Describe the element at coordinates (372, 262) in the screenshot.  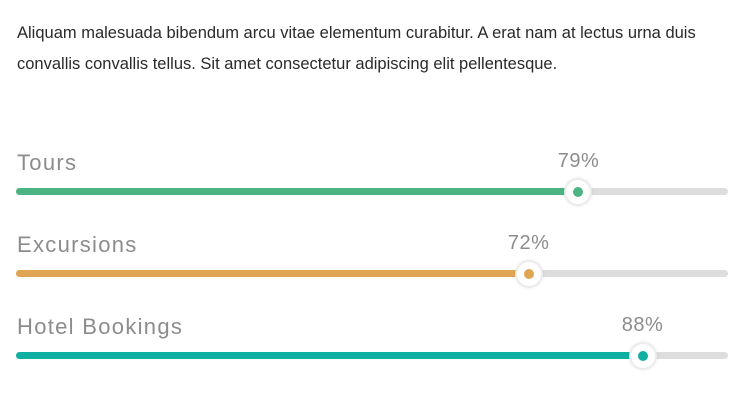
I see `skill-bar-excursions: Excursions 72%` at that location.